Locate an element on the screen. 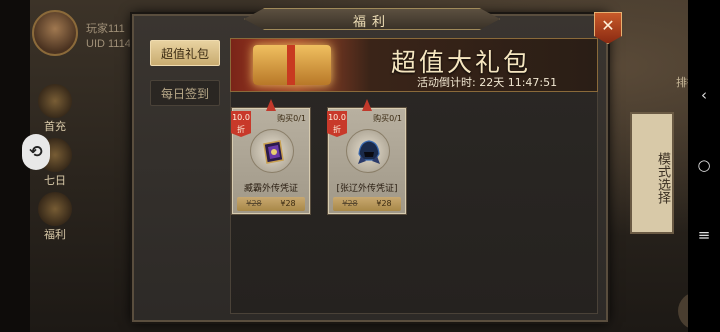  back-icon: ‹ is located at coordinates (704, 95).